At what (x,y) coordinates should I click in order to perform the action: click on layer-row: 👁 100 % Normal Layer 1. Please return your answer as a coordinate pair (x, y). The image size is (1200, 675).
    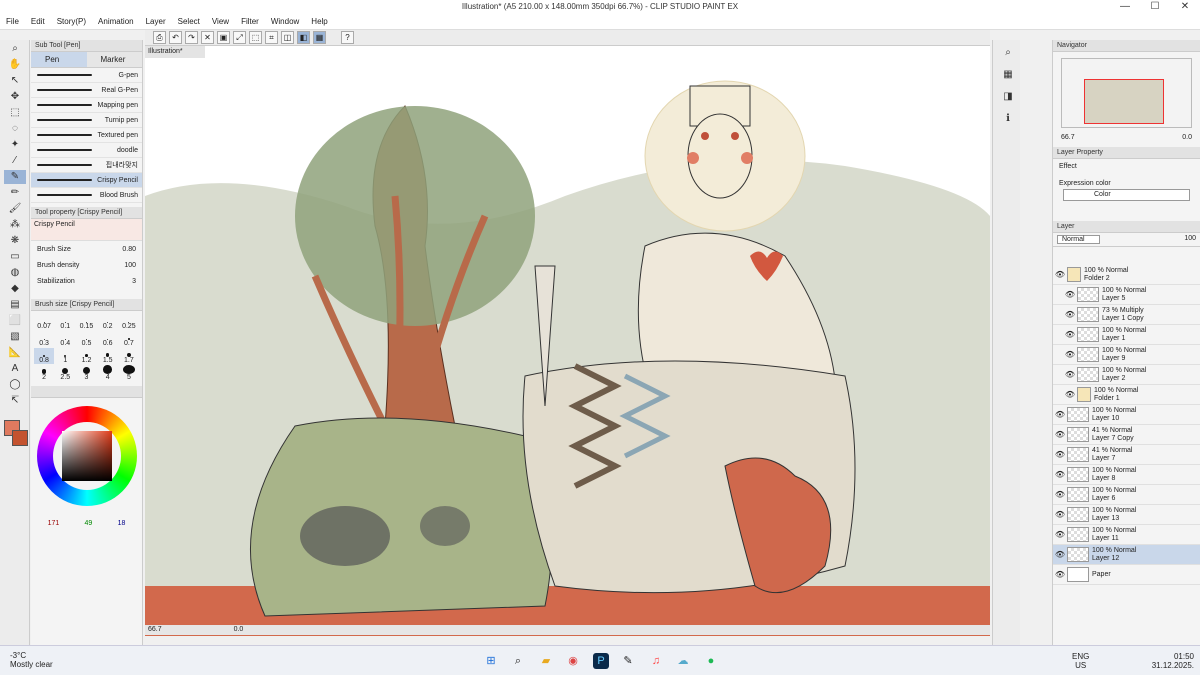
    Looking at the image, I should click on (1126, 335).